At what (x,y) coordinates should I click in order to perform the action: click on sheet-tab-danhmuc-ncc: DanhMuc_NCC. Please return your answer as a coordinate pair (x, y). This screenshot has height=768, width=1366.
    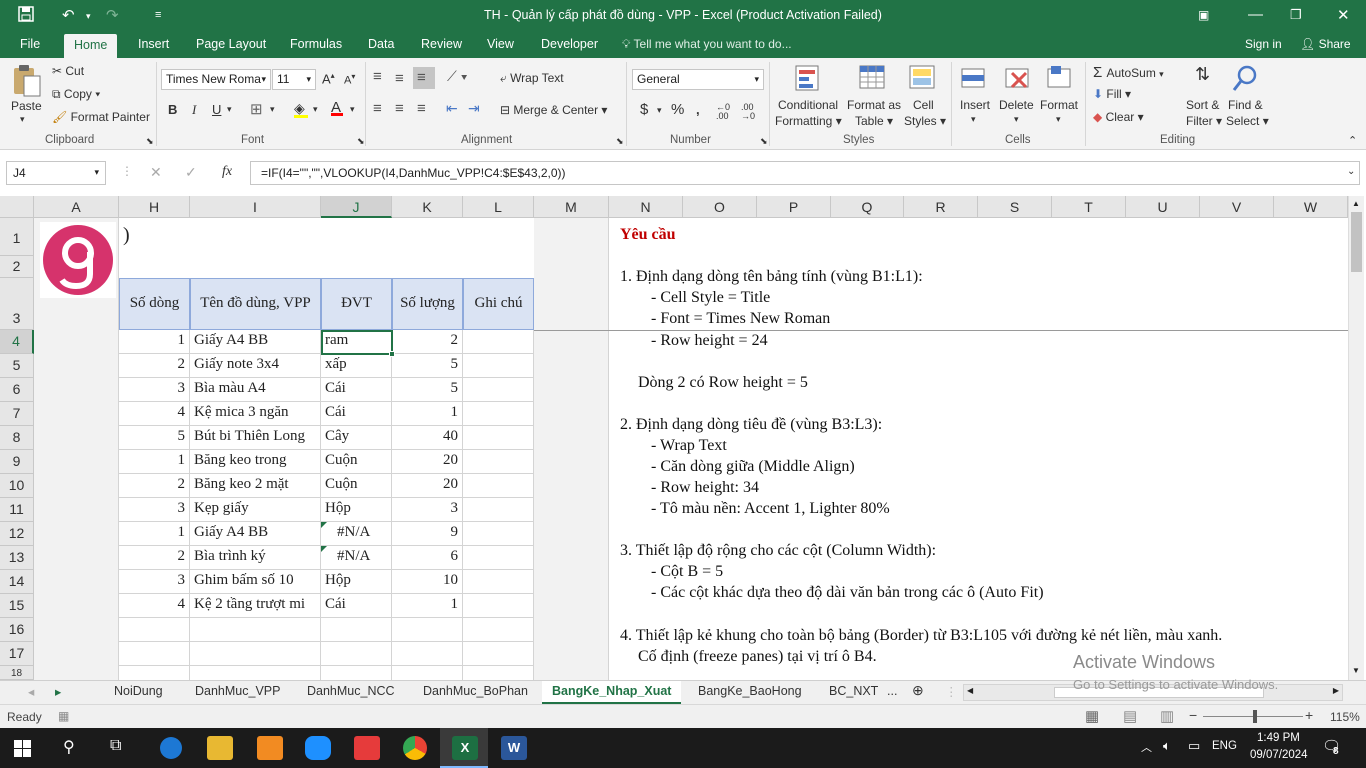
    Looking at the image, I should click on (351, 691).